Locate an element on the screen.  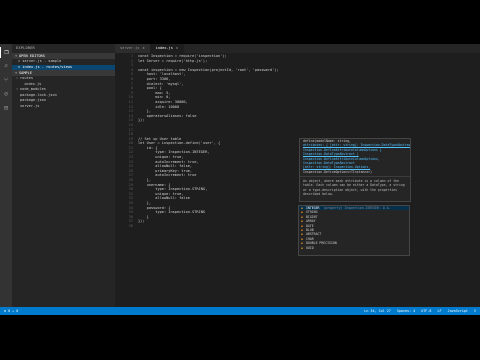
code-text: operatorsAliases: false is located at coordinates (167, 115).